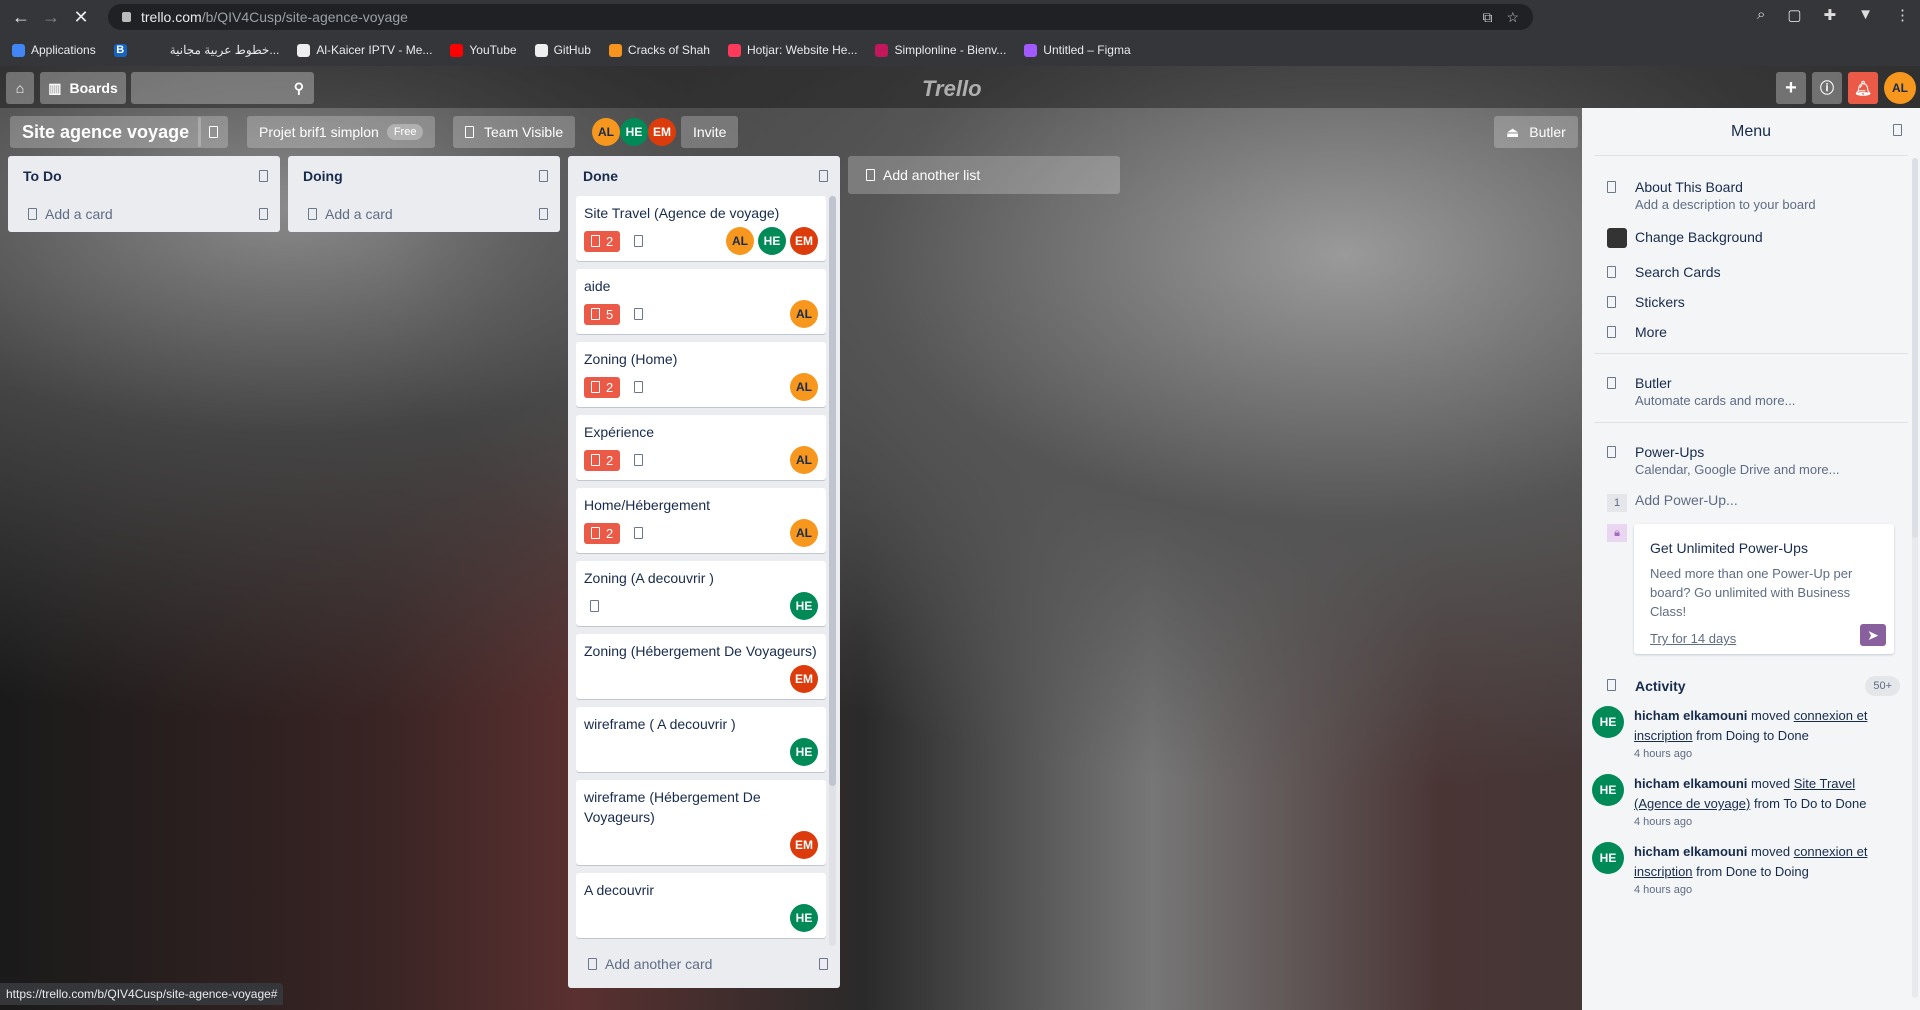 Image resolution: width=1920 pixels, height=1010 pixels. Describe the element at coordinates (42, 176) in the screenshot. I see `list-title: To Do` at that location.